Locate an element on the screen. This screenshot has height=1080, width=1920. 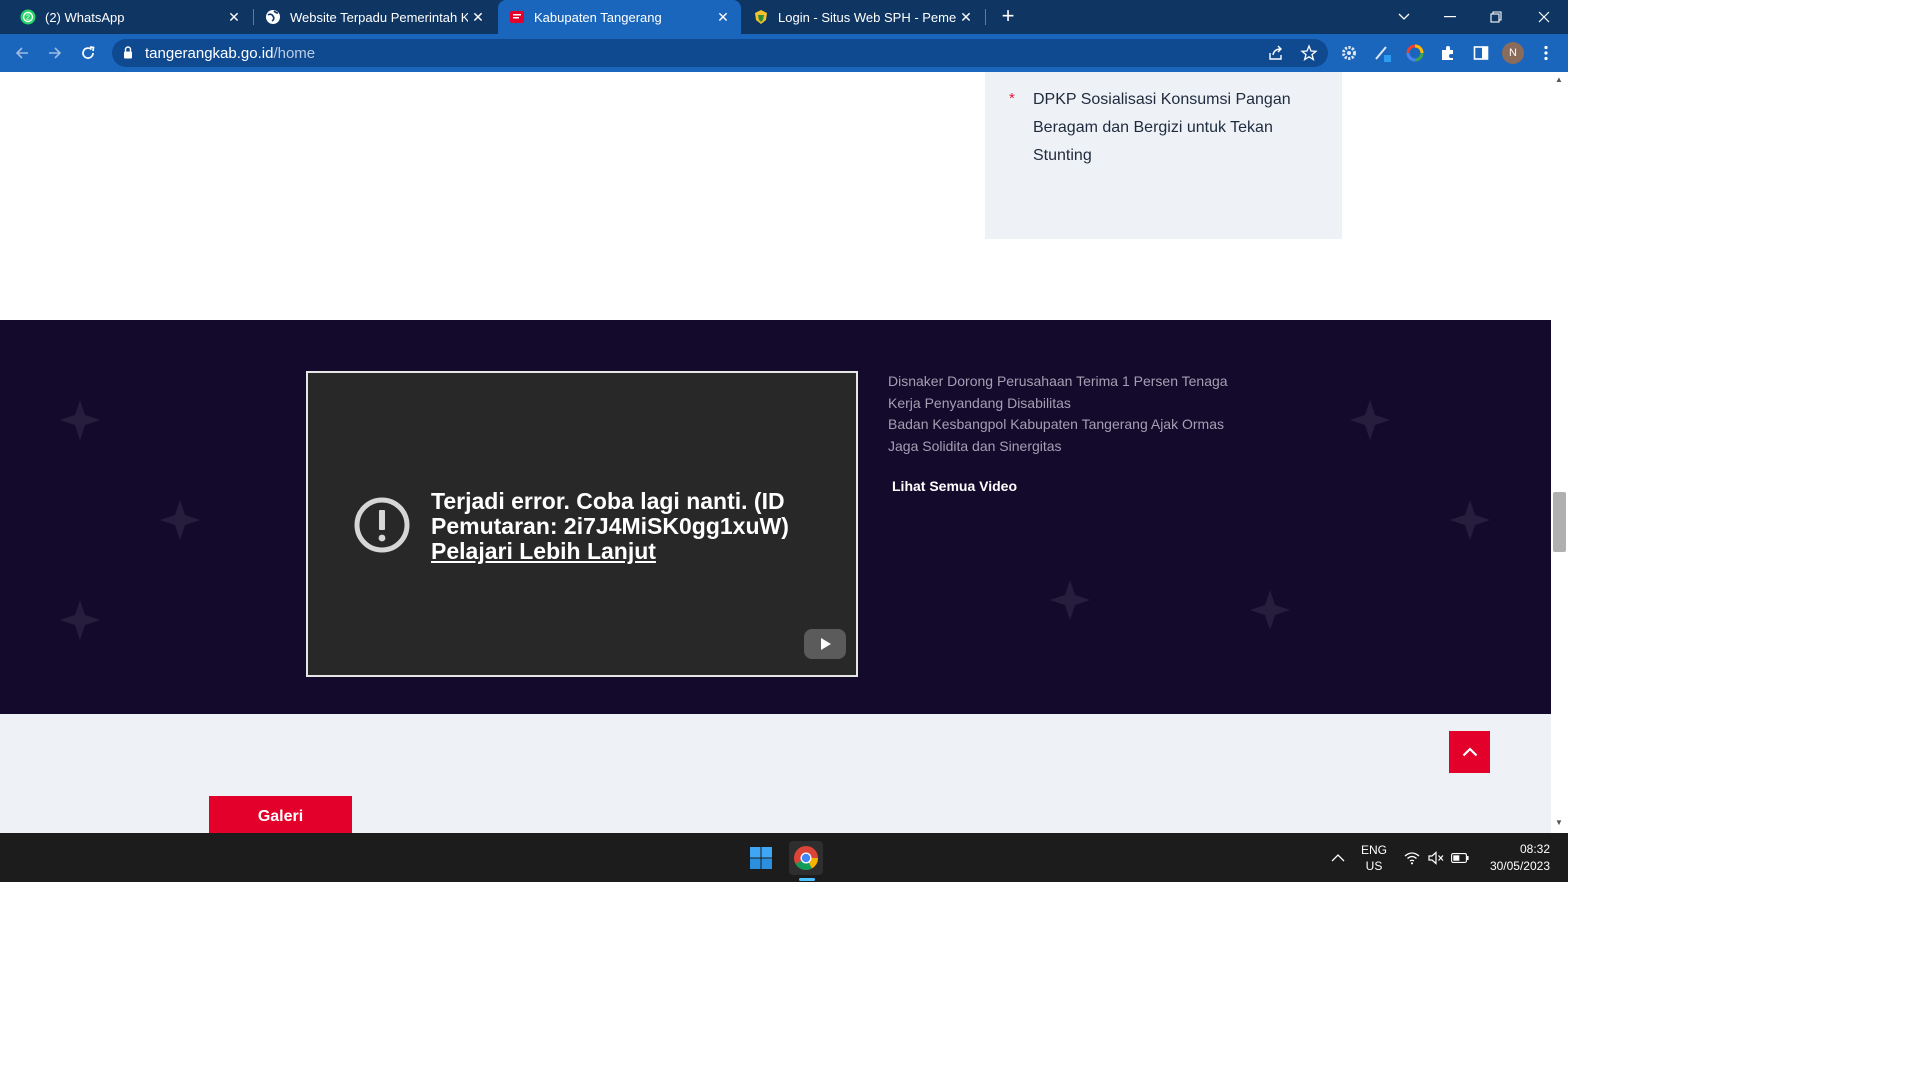
reload-icon is located at coordinates (88, 53).